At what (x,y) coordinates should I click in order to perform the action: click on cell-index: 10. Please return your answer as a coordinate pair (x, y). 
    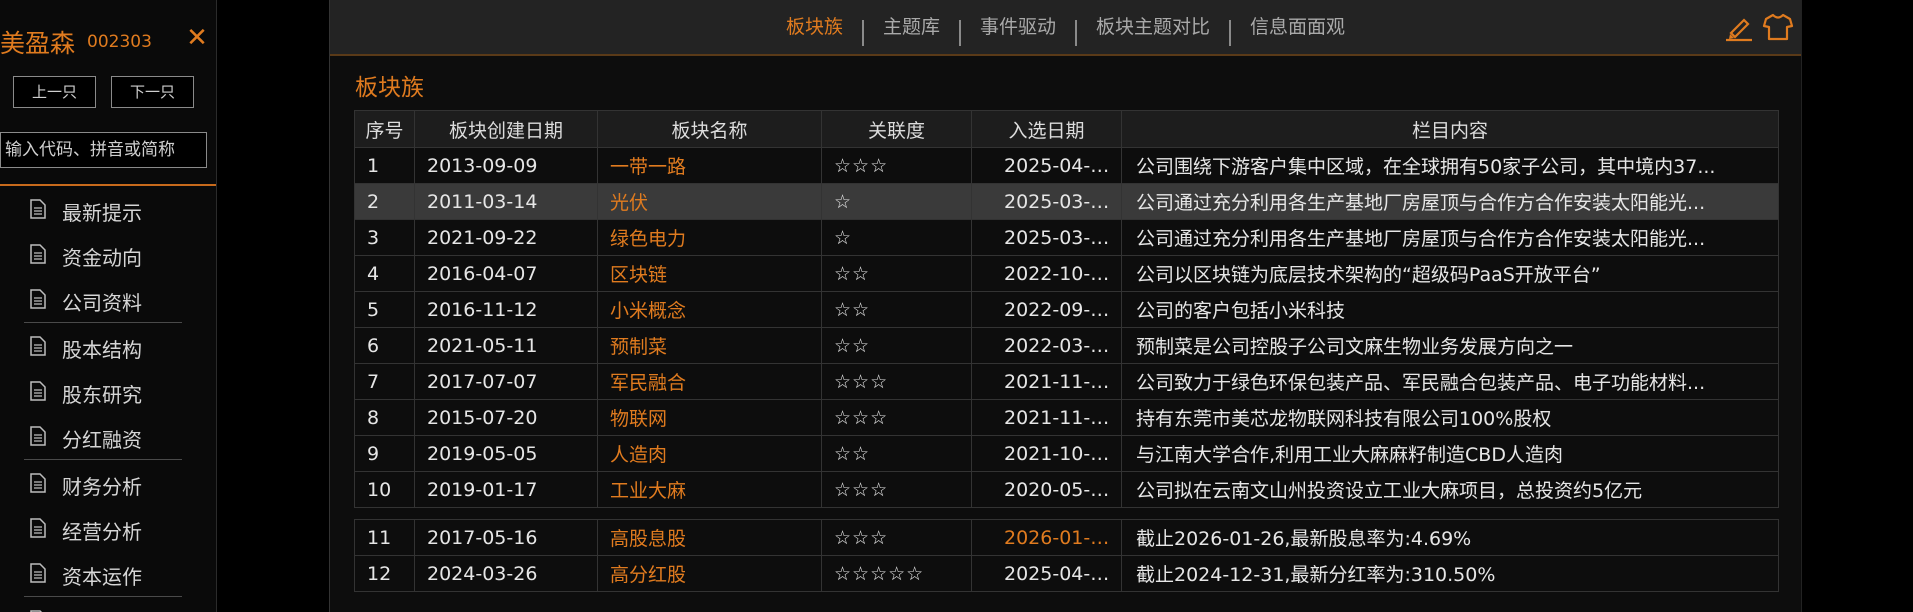
    Looking at the image, I should click on (384, 489).